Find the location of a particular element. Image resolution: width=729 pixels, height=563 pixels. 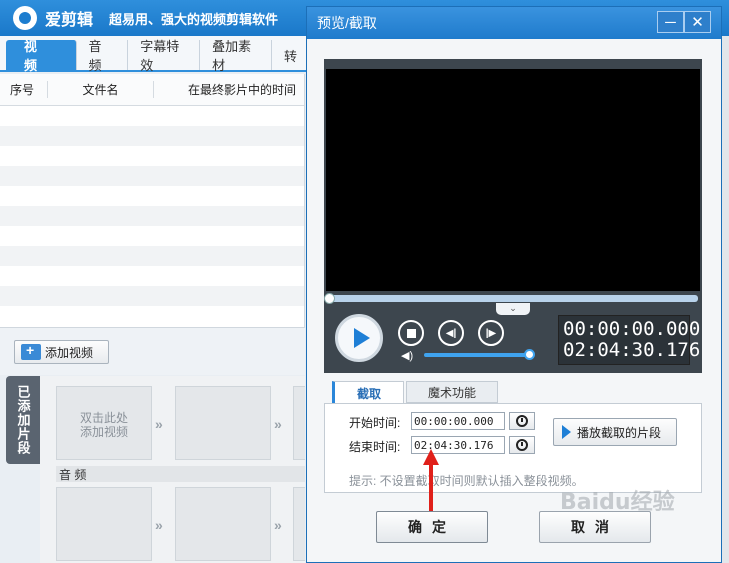

previous-frame-icon: ◀| is located at coordinates (451, 333).